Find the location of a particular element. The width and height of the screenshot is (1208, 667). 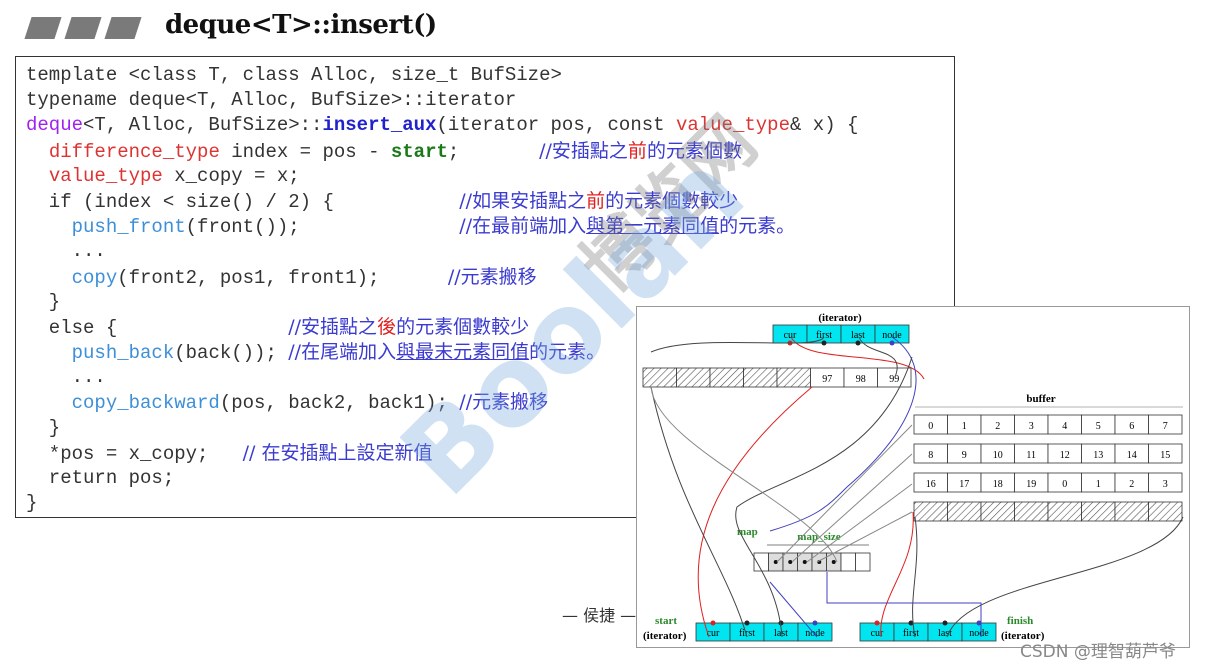

code-token: x_copy = x; is located at coordinates (231, 175).